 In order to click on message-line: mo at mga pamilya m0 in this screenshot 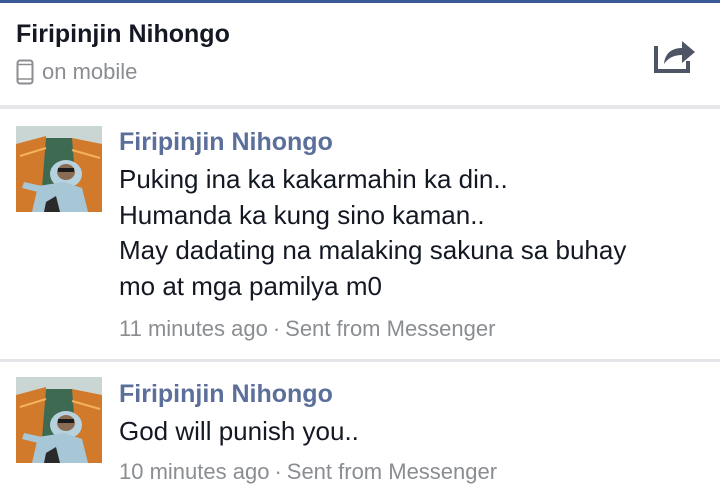, I will do `click(250, 285)`.